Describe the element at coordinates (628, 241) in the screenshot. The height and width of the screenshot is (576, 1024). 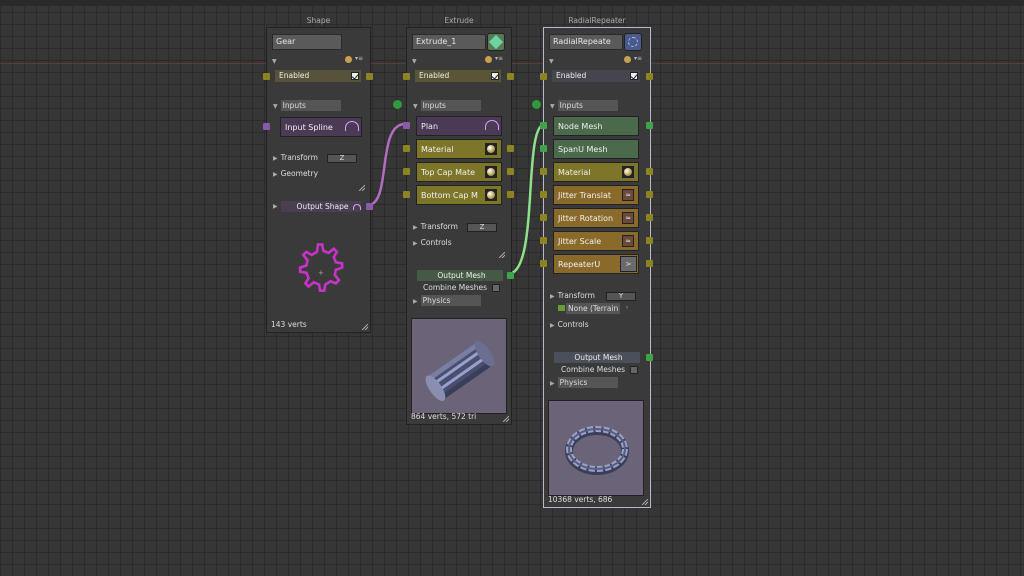
I see `jitter-icon: ≈` at that location.